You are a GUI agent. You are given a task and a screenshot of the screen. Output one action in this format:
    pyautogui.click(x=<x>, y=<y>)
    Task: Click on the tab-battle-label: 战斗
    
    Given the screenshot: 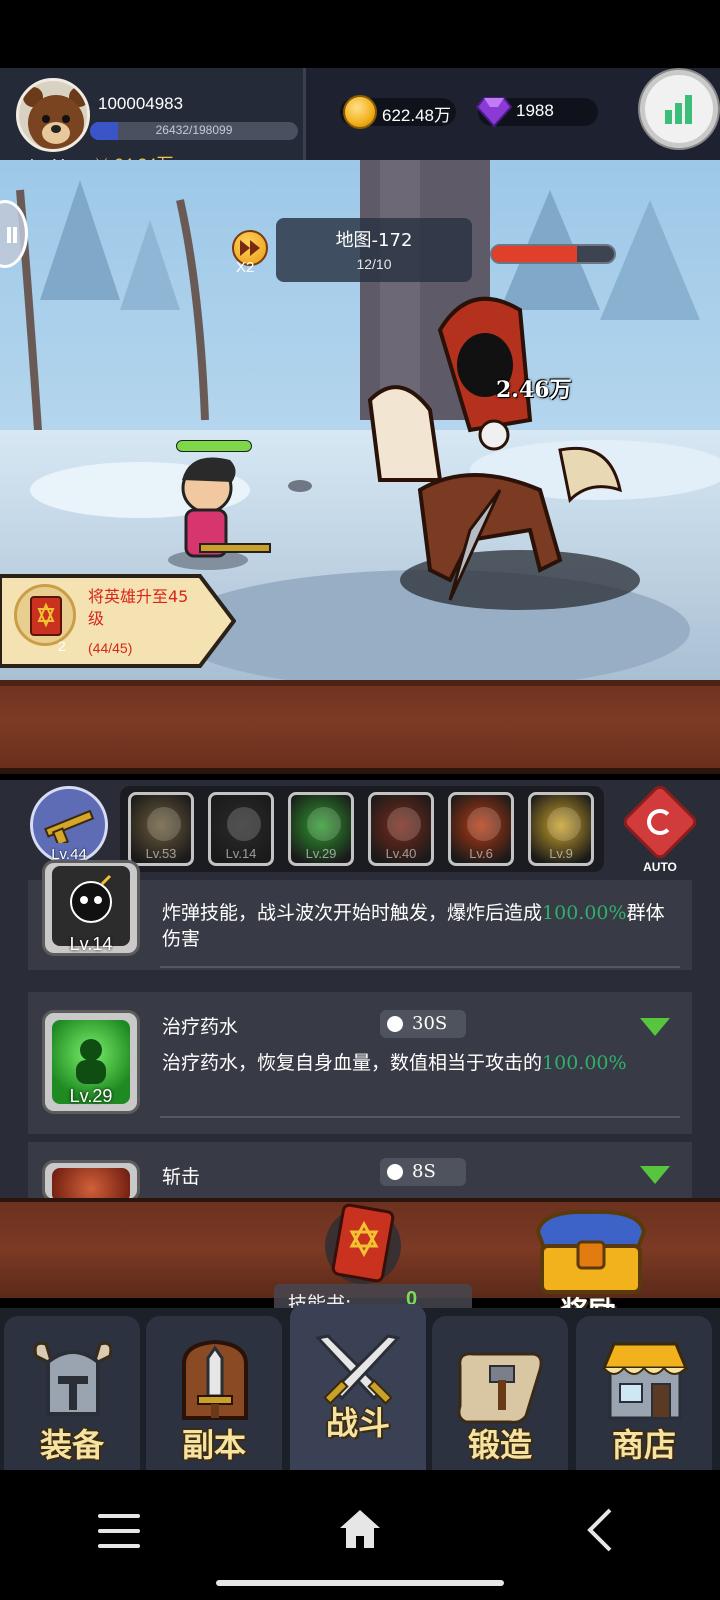 What is the action you would take?
    pyautogui.click(x=357, y=1423)
    